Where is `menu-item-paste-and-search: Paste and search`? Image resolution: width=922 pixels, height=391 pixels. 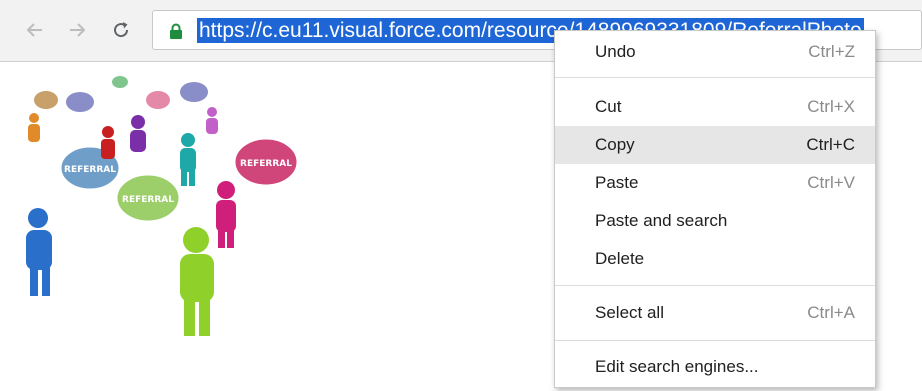 menu-item-paste-and-search: Paste and search is located at coordinates (715, 221).